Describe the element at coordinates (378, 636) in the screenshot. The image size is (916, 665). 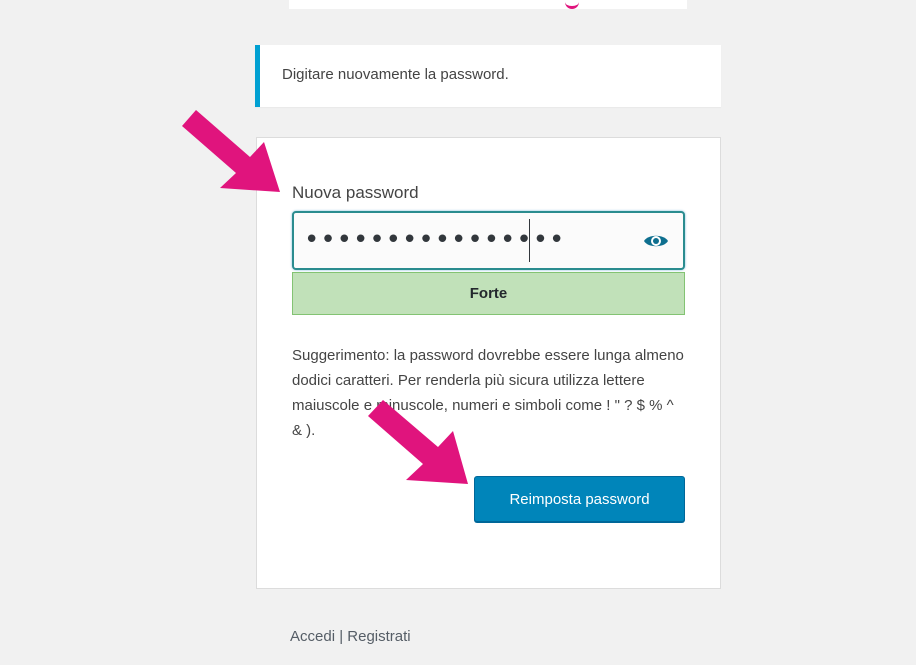
I see `register-link: Registrati` at that location.